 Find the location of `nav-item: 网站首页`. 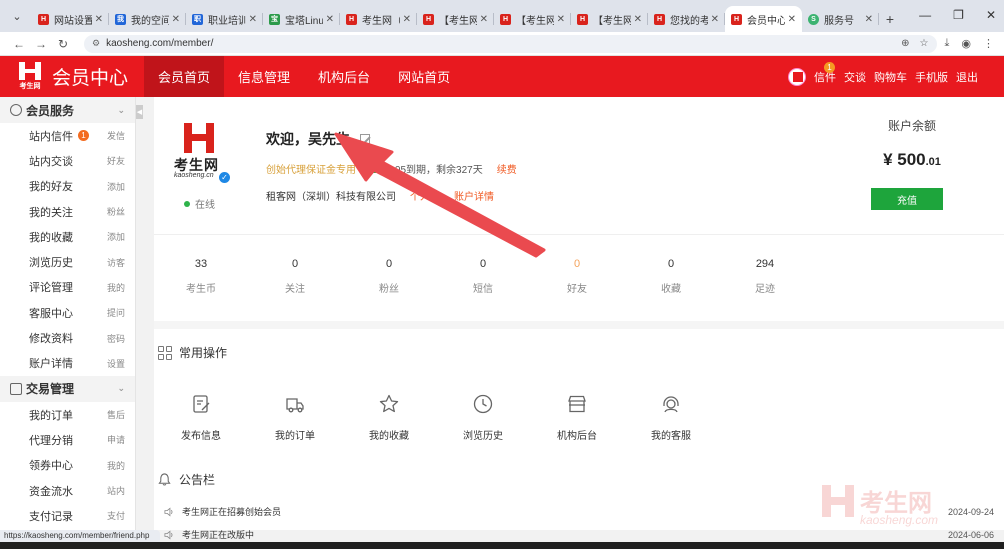

nav-item: 网站首页 is located at coordinates (424, 76).